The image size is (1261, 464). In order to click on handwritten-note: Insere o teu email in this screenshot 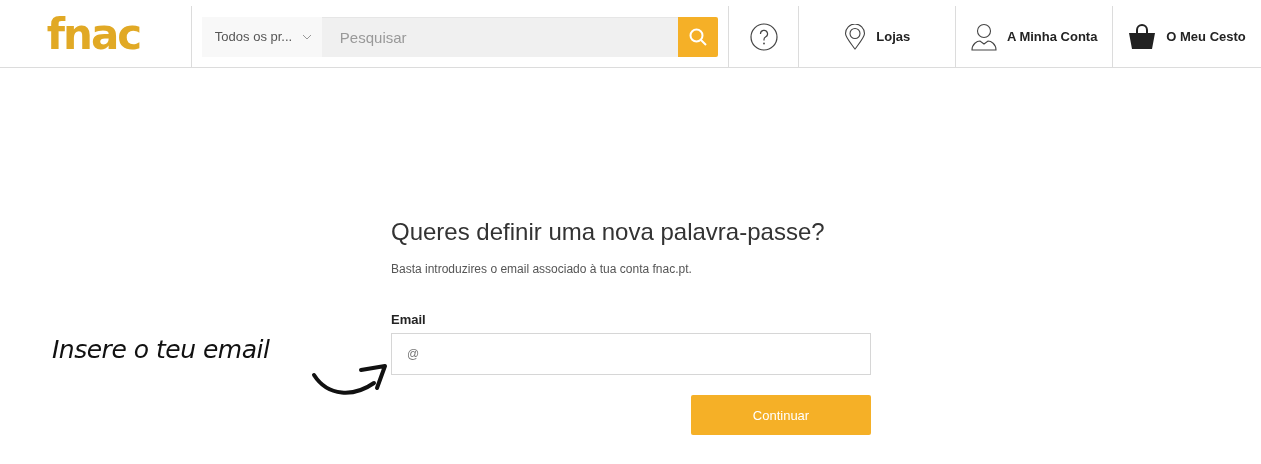, I will do `click(161, 349)`.